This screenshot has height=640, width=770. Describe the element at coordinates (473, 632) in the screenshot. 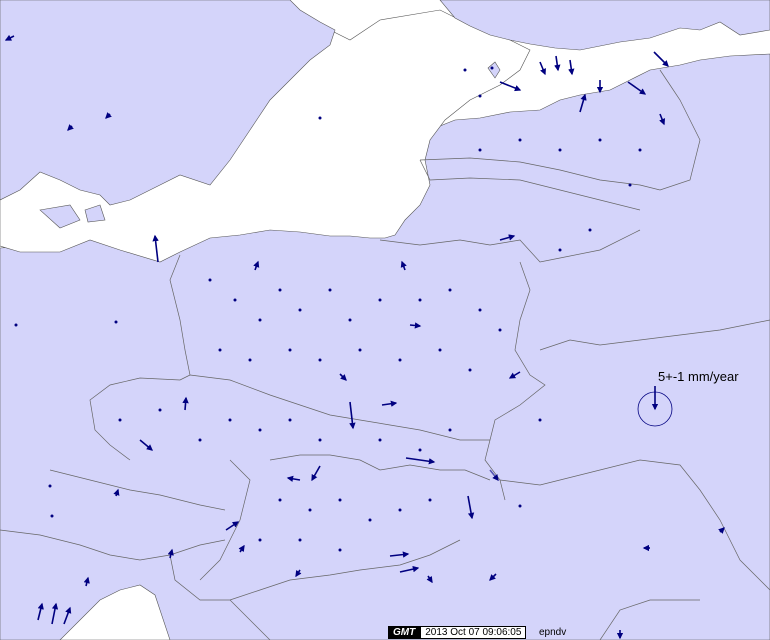

I see `timestamp-text: 2013 Oct 07 09:06:05` at that location.